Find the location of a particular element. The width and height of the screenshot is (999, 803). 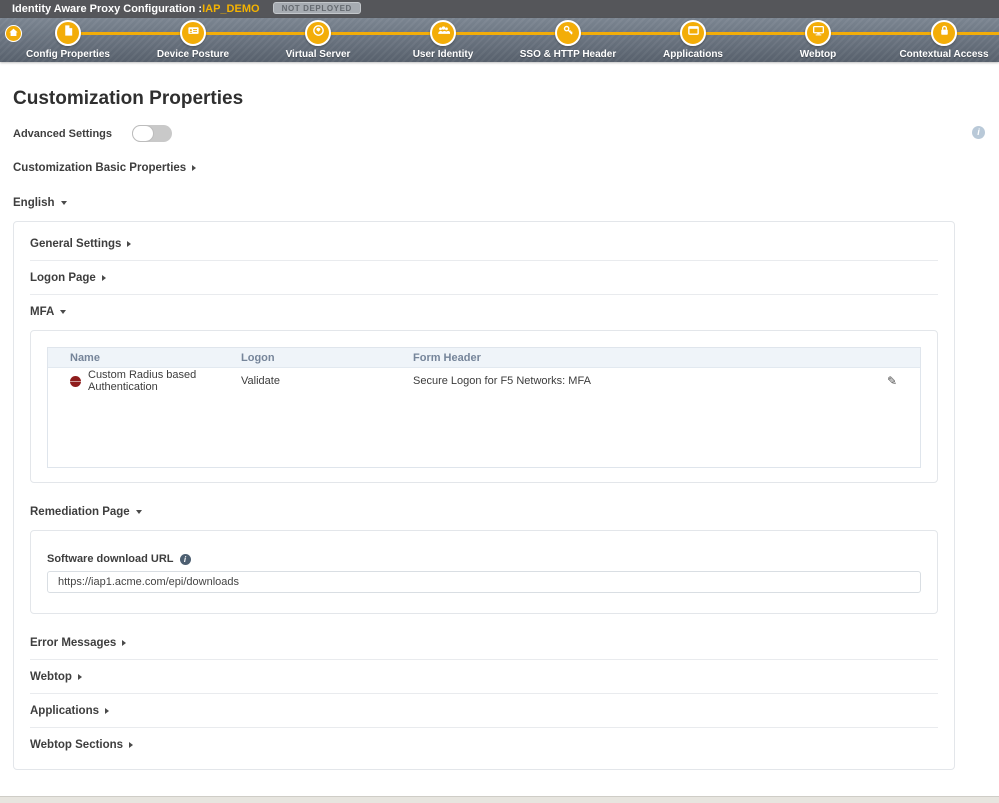

step-device-posture: Device Posture is located at coordinates (193, 40).